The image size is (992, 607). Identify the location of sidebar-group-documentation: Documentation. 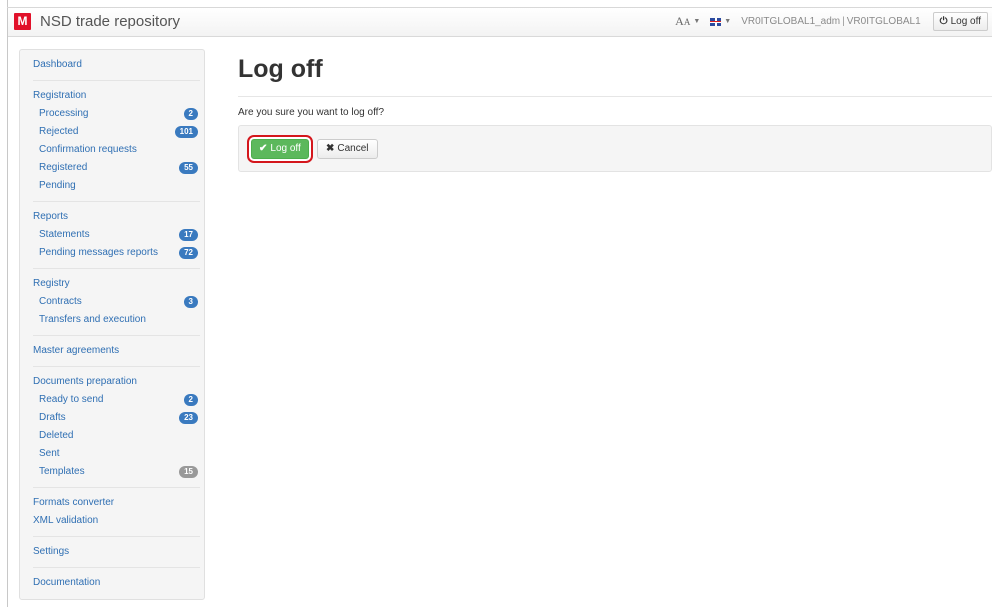
(116, 583).